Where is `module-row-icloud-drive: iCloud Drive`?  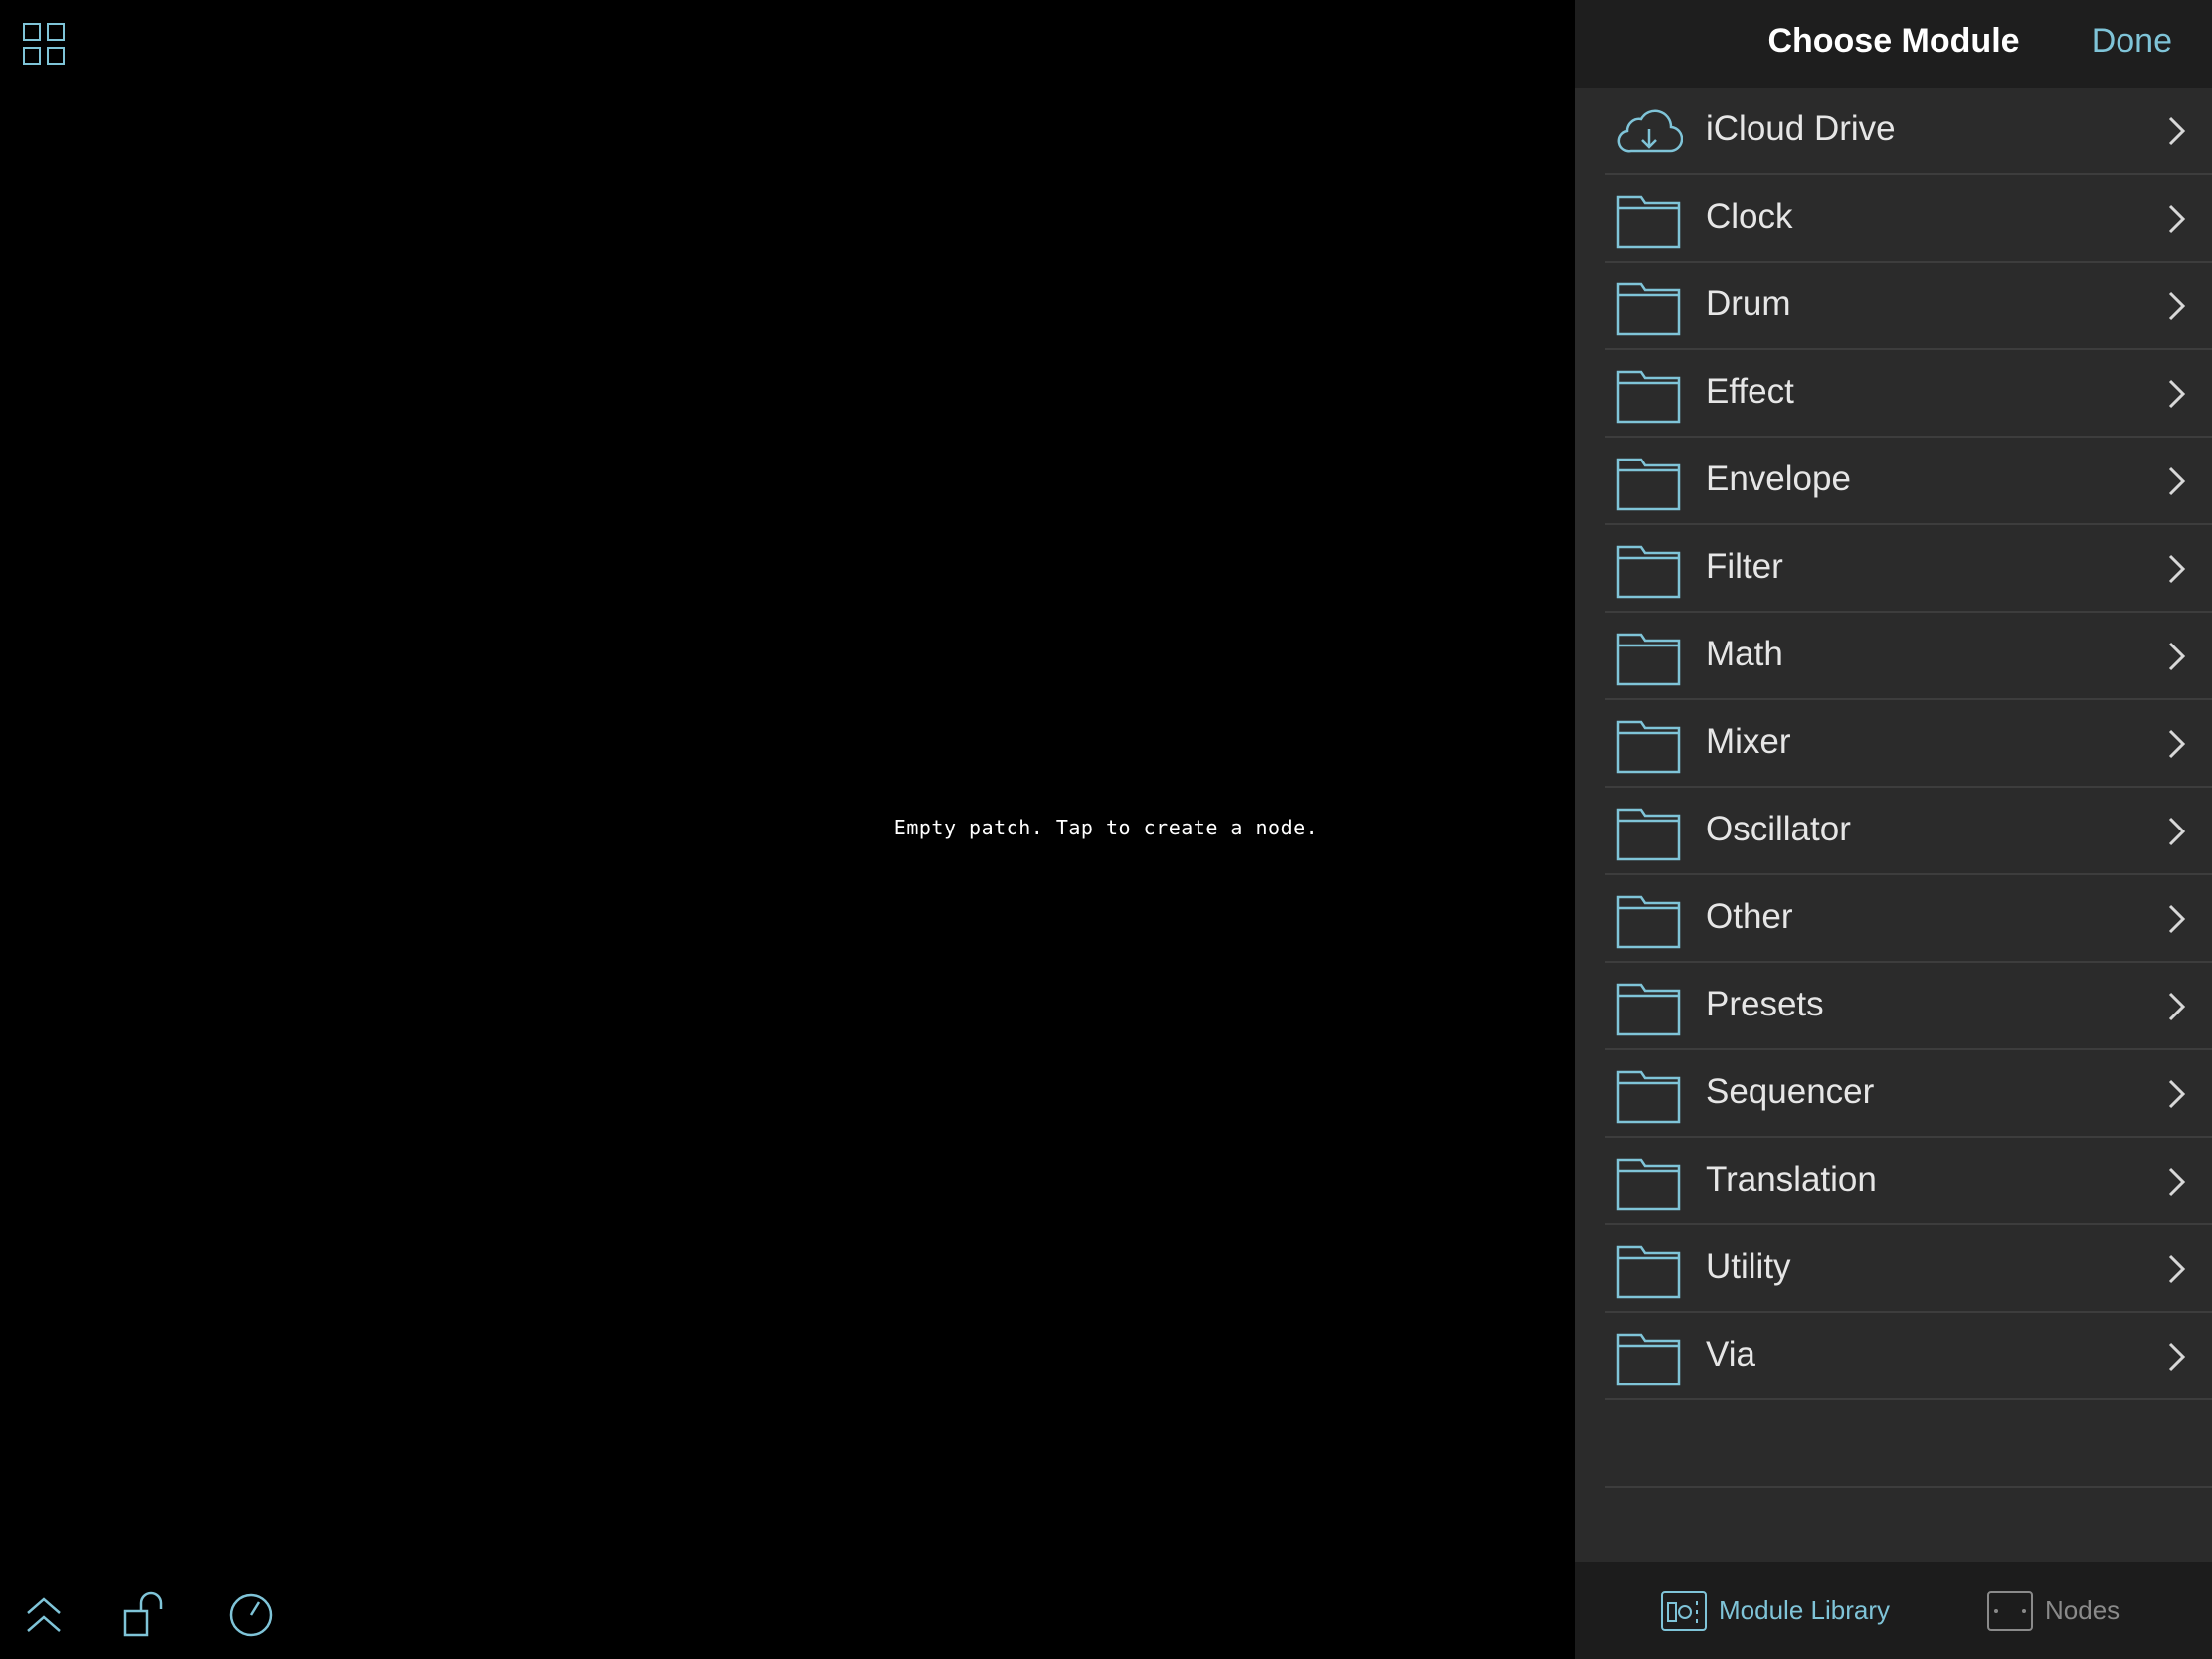 module-row-icloud-drive: iCloud Drive is located at coordinates (1893, 131).